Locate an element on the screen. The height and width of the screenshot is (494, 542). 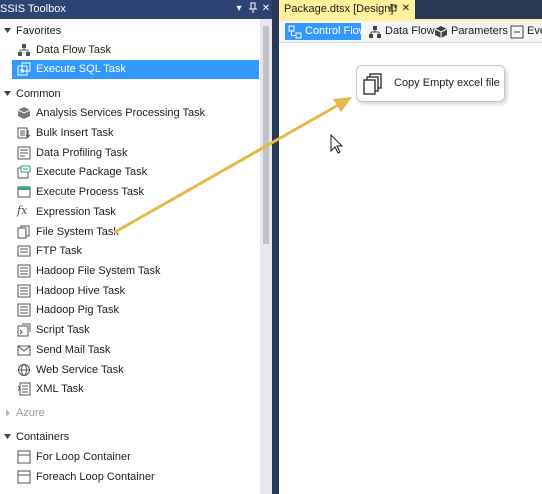
section-label: Common is located at coordinates (38, 94).